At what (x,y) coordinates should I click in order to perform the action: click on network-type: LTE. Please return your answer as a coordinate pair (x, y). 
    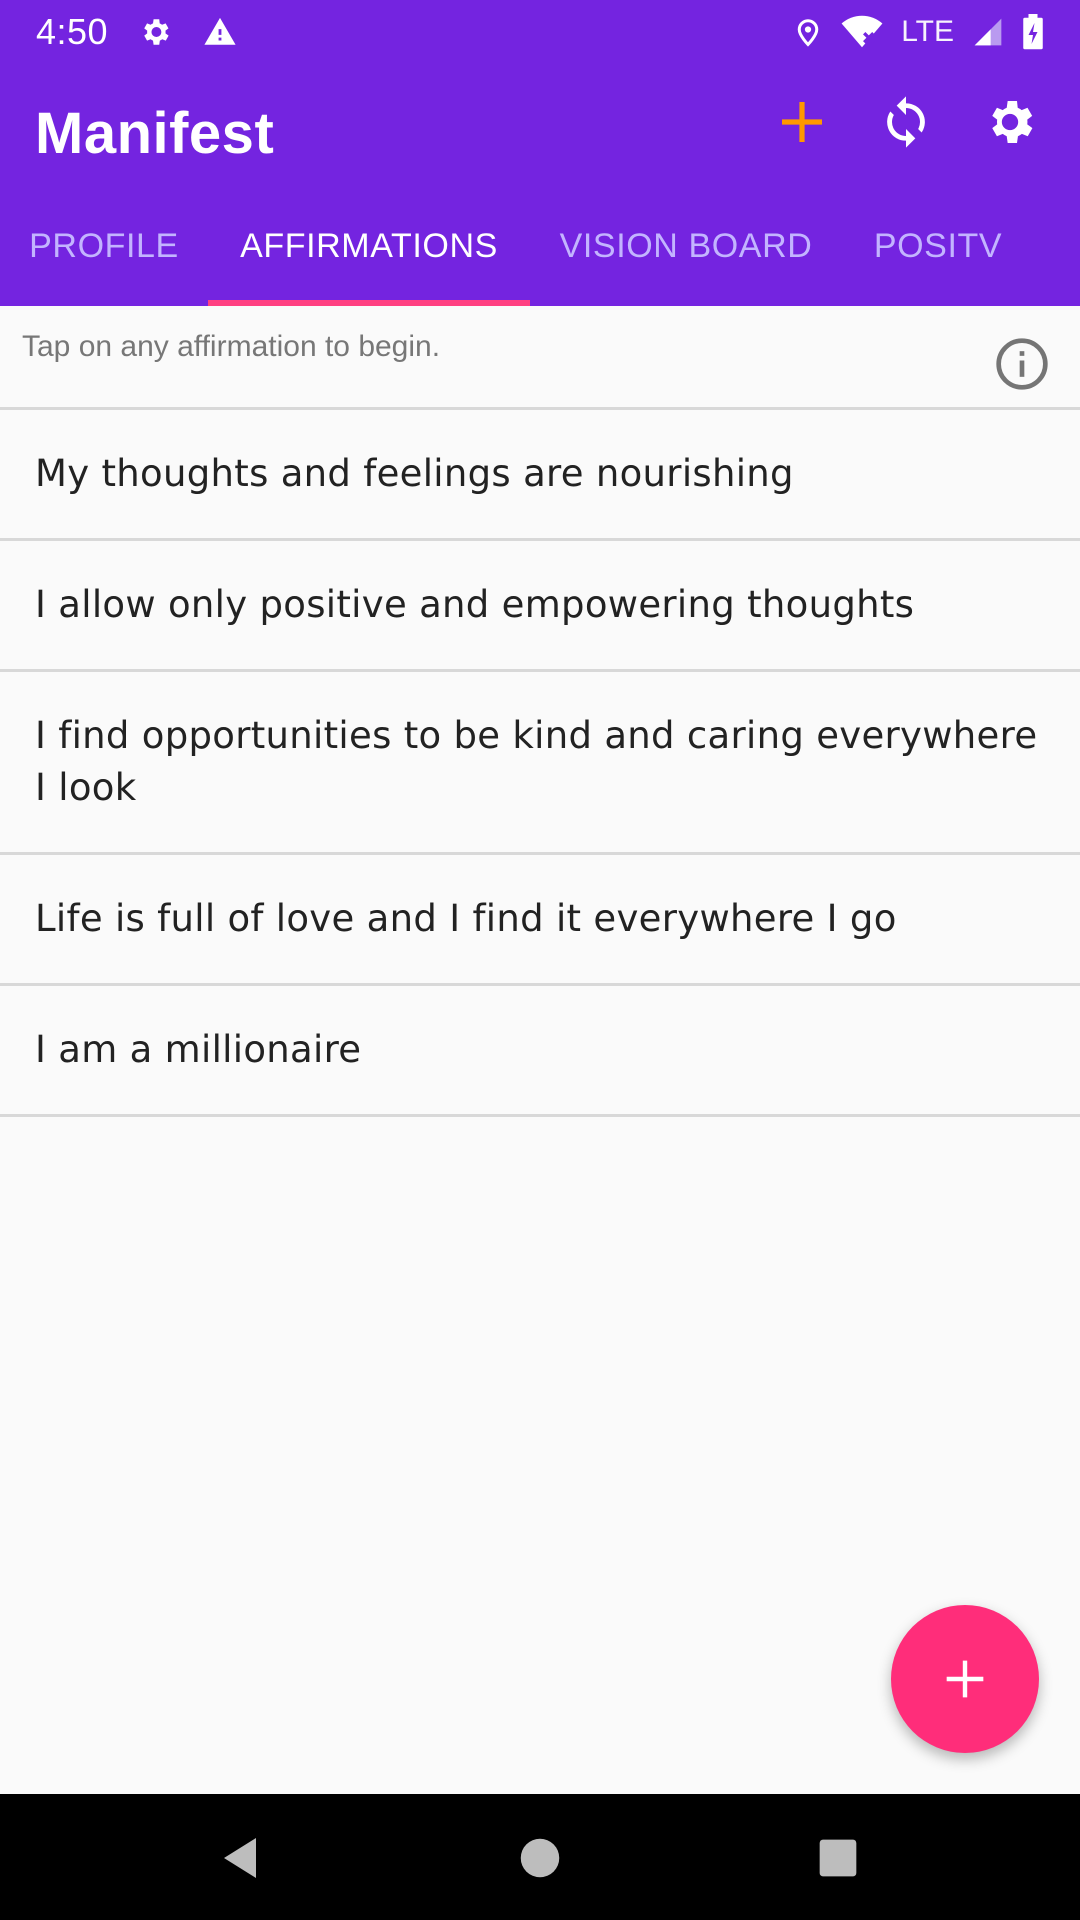
    Looking at the image, I should click on (927, 31).